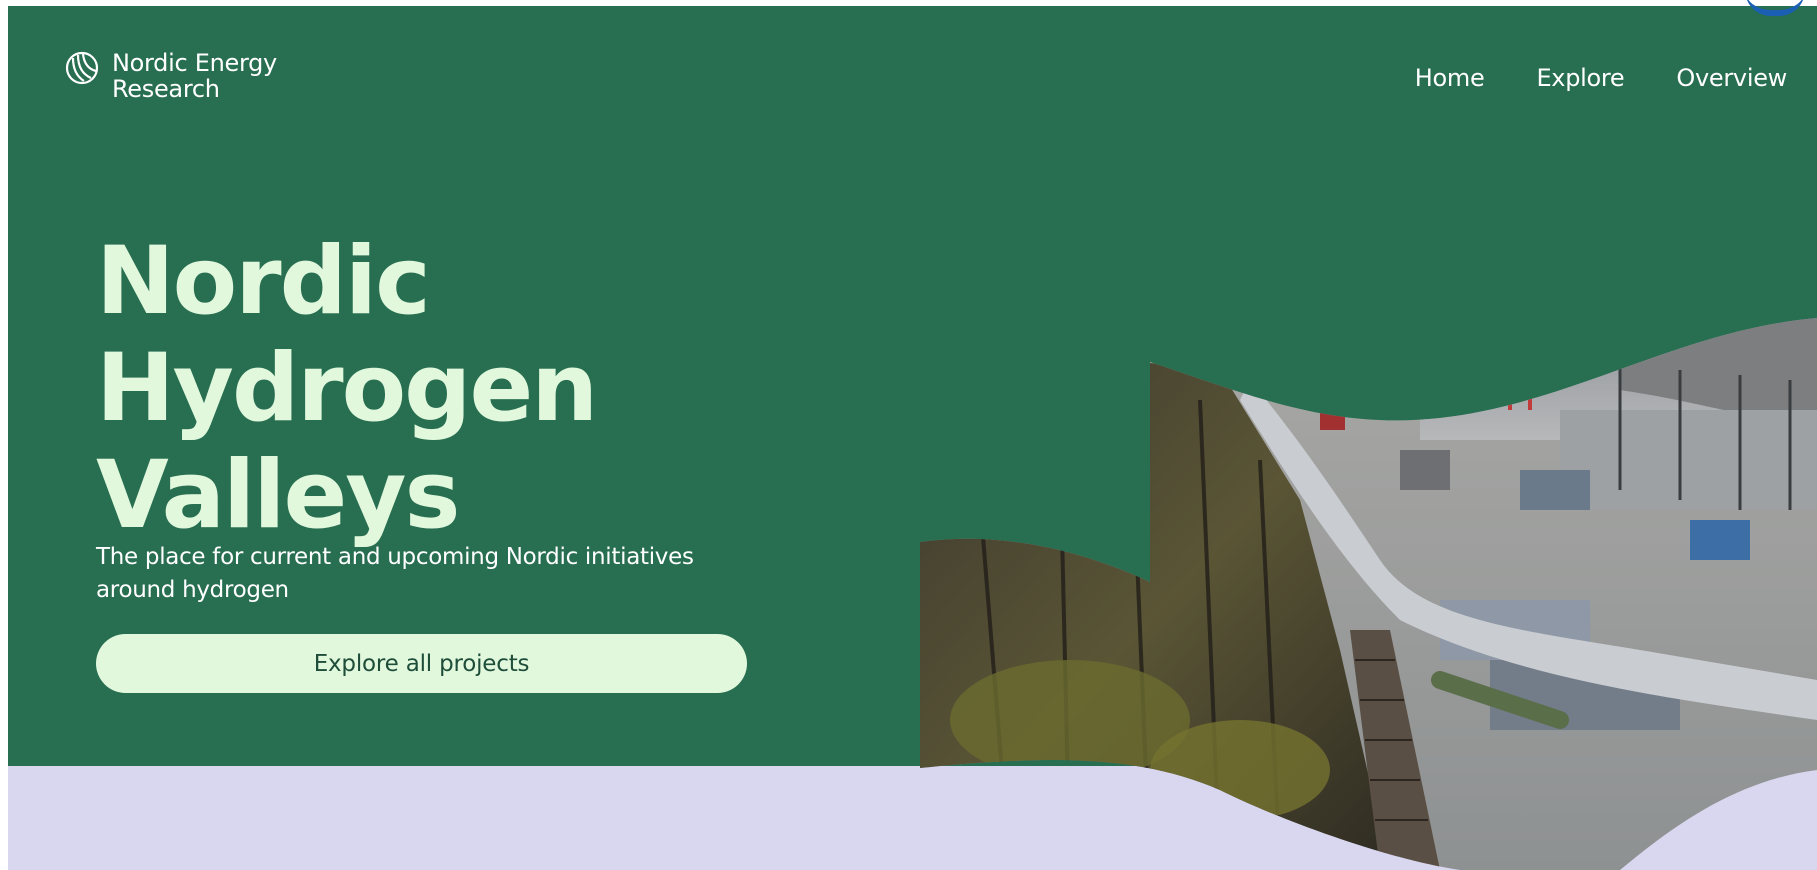 This screenshot has width=1817, height=870. What do you see at coordinates (166, 89) in the screenshot?
I see `logo-line-2: Research` at bounding box center [166, 89].